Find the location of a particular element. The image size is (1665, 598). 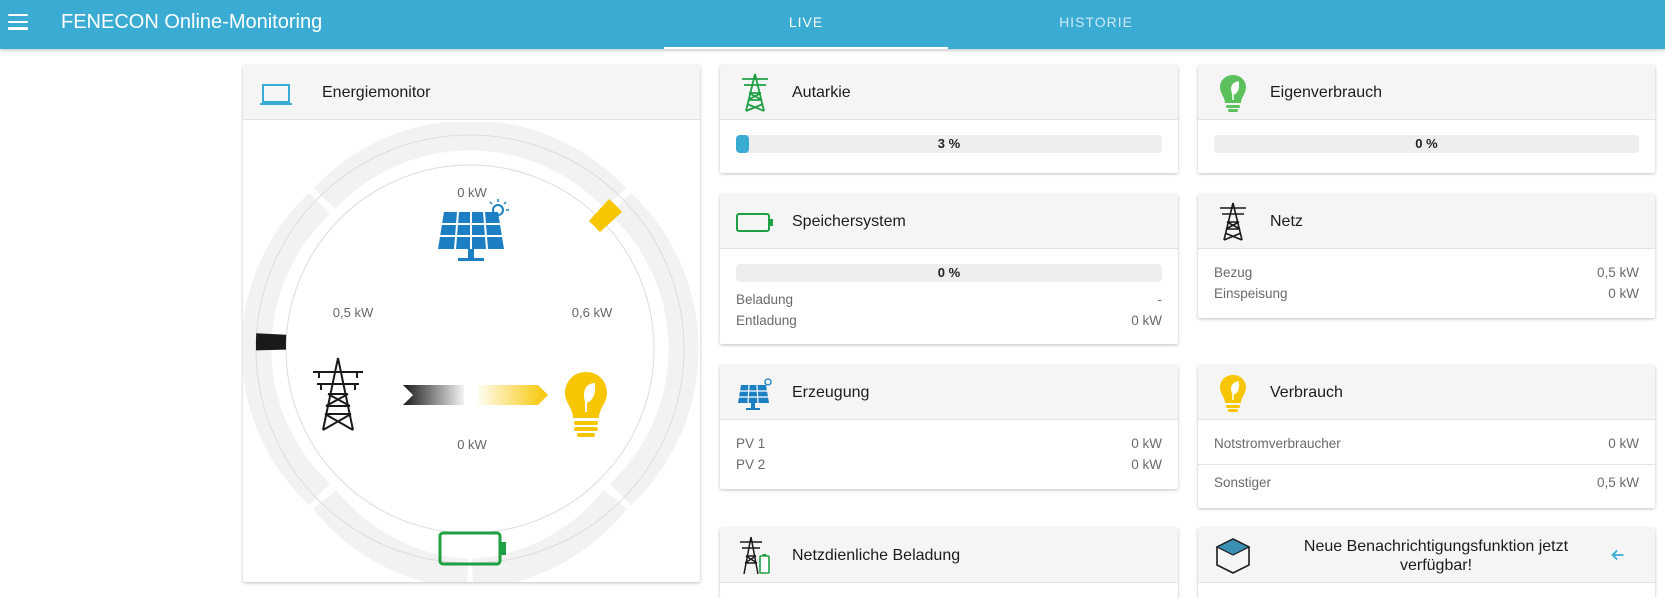

cube-icon is located at coordinates (1233, 556).